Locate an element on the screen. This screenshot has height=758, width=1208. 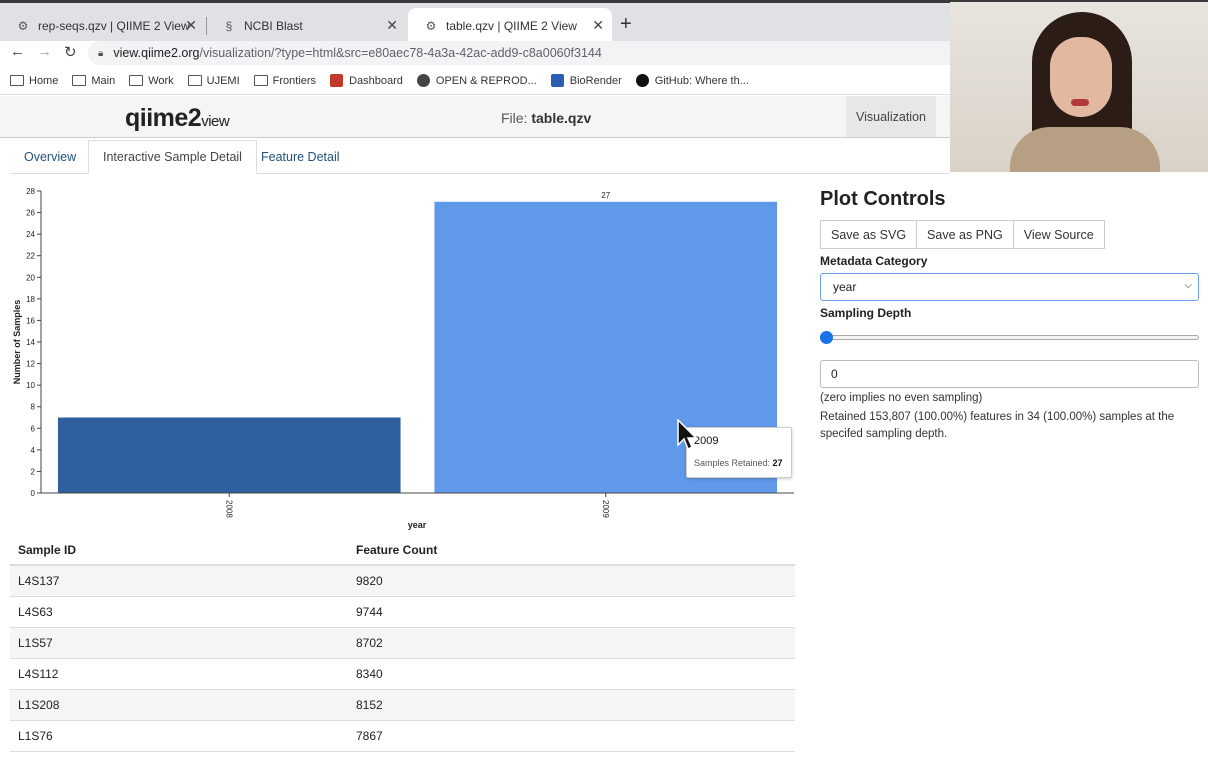
webcam-overlay is located at coordinates (1079, 87).